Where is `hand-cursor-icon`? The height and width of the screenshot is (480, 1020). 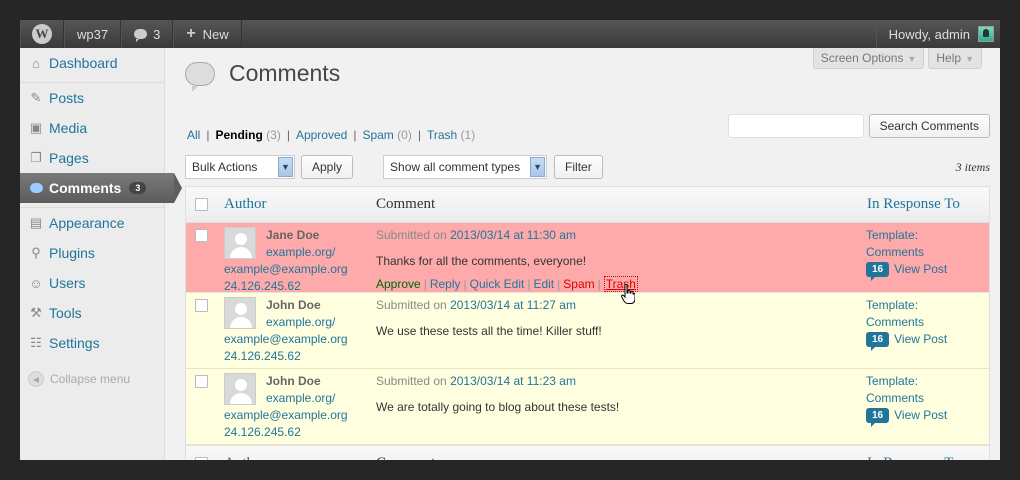
hand-cursor-icon is located at coordinates (628, 294).